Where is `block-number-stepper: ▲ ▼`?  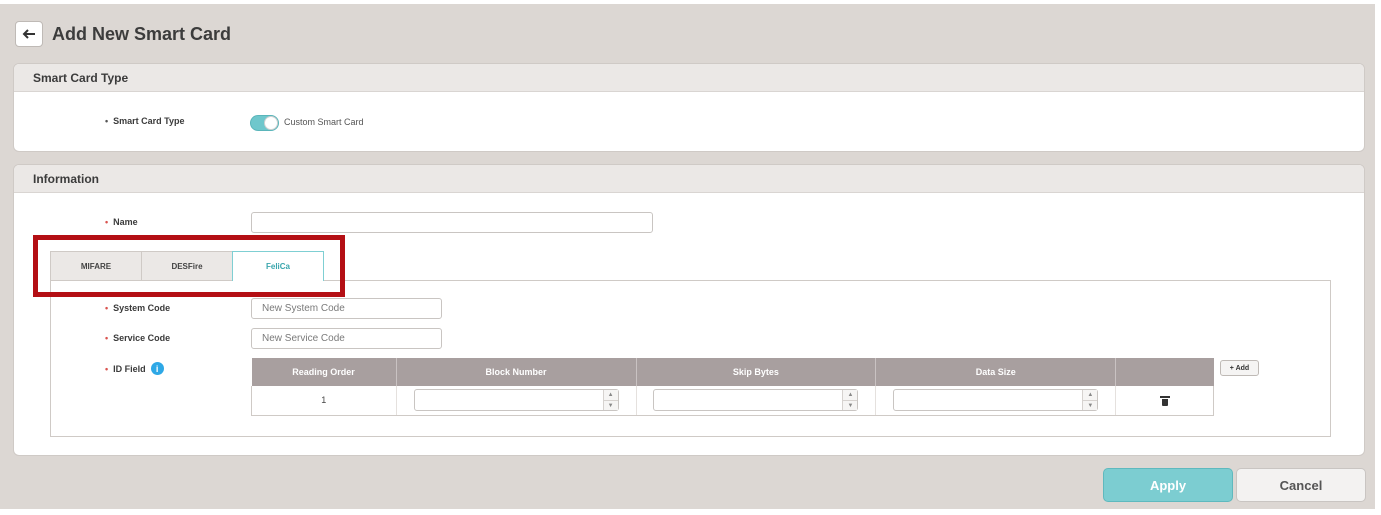 block-number-stepper: ▲ ▼ is located at coordinates (516, 400).